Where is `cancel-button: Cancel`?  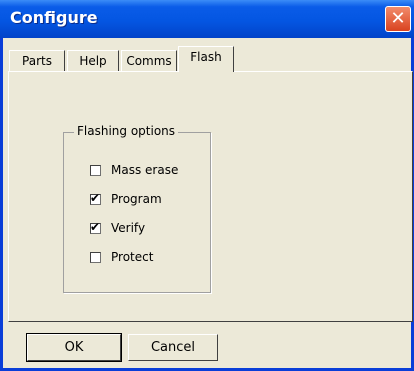 cancel-button: Cancel is located at coordinates (173, 347).